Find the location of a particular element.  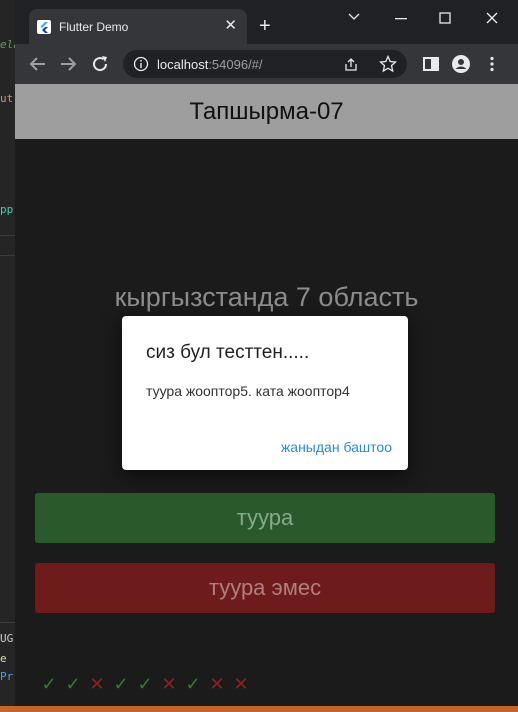

browser-toolbar: localhost:54096/#/ is located at coordinates (266, 64).